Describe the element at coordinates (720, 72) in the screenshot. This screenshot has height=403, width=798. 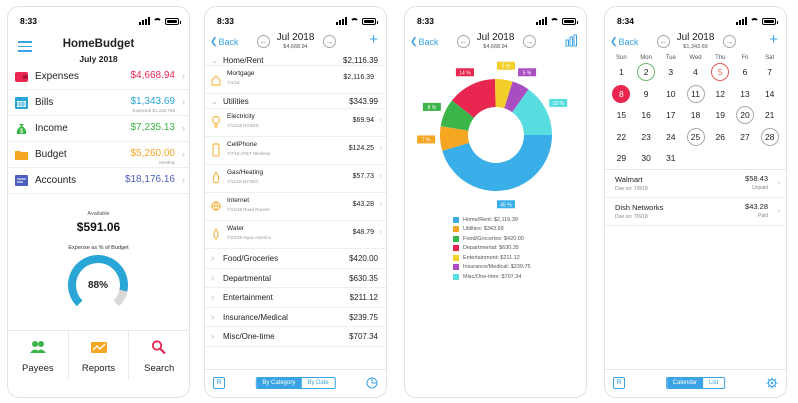
I see `calendar-day: 5` at that location.